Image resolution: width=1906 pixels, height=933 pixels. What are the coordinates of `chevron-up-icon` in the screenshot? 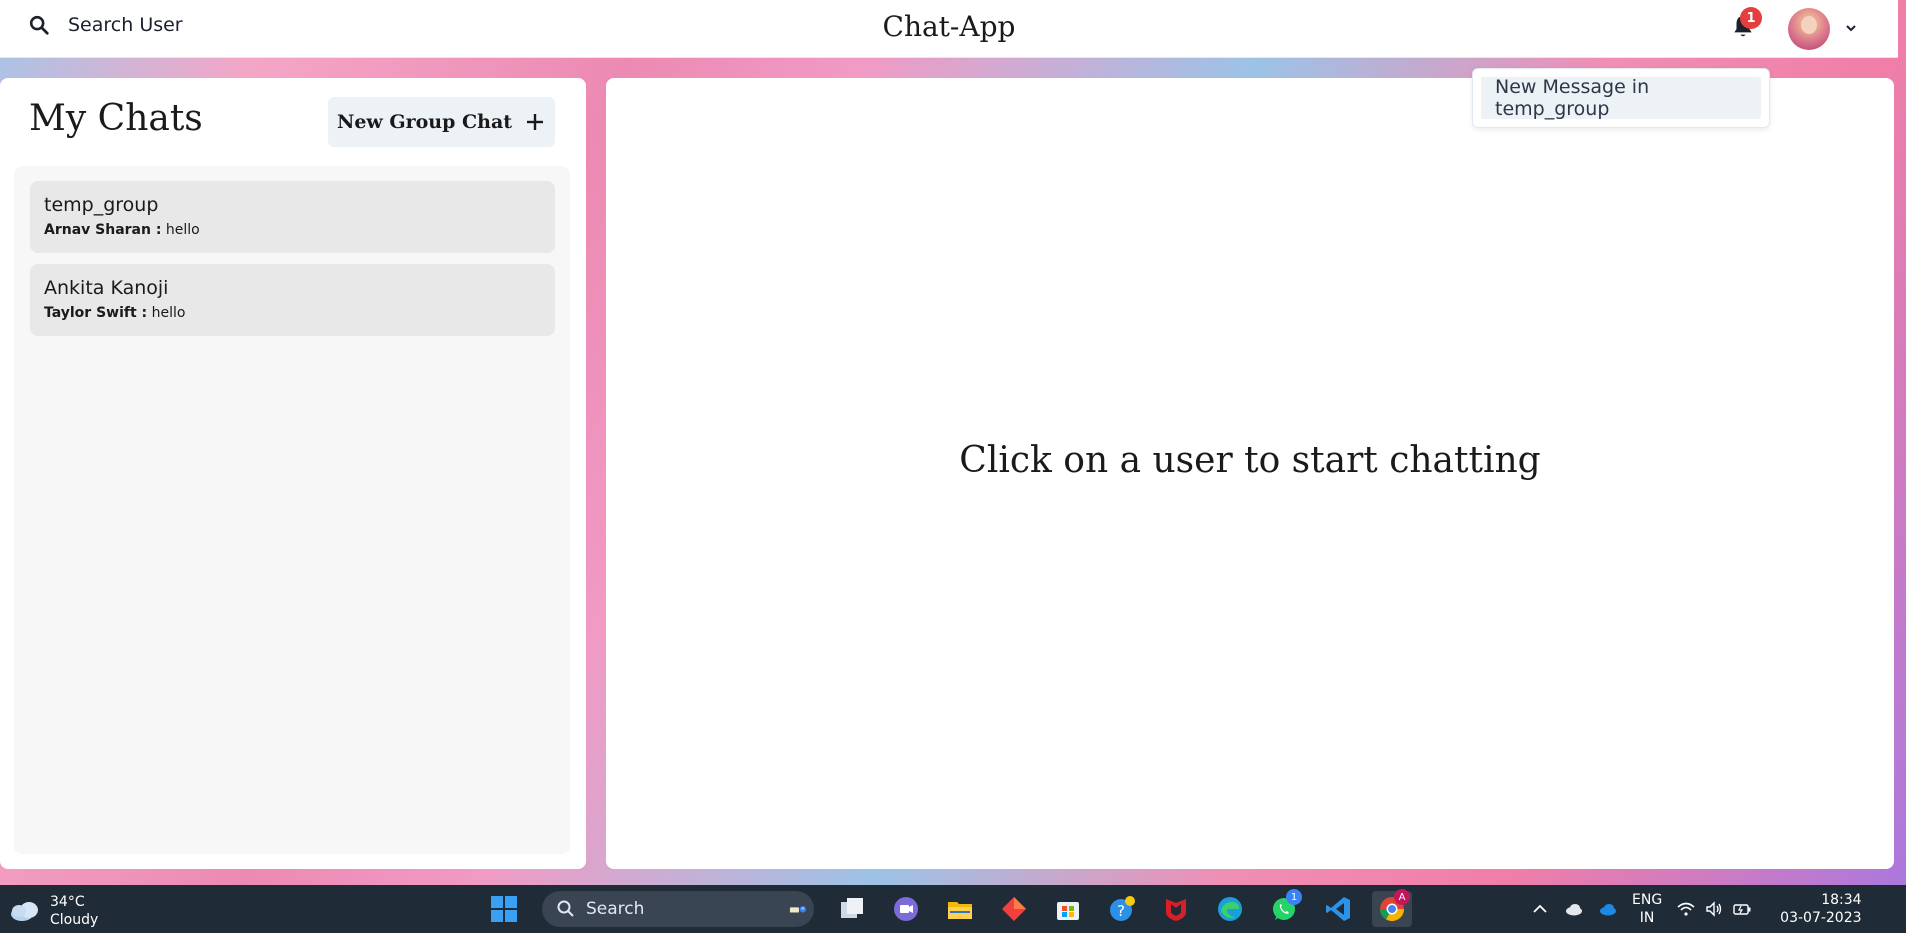 It's located at (1540, 908).